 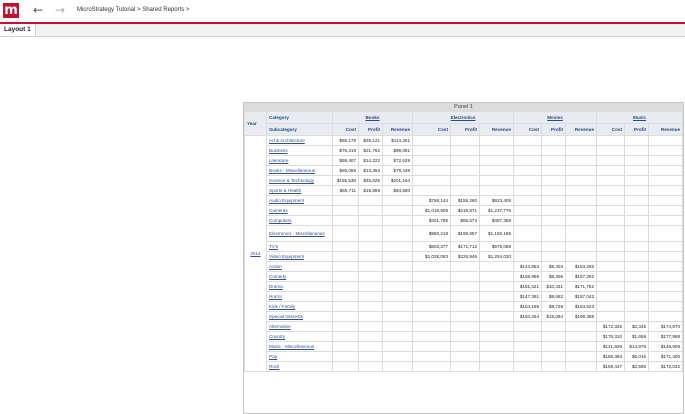 I want to click on forward-arrow-icon: →, so click(x=60, y=10).